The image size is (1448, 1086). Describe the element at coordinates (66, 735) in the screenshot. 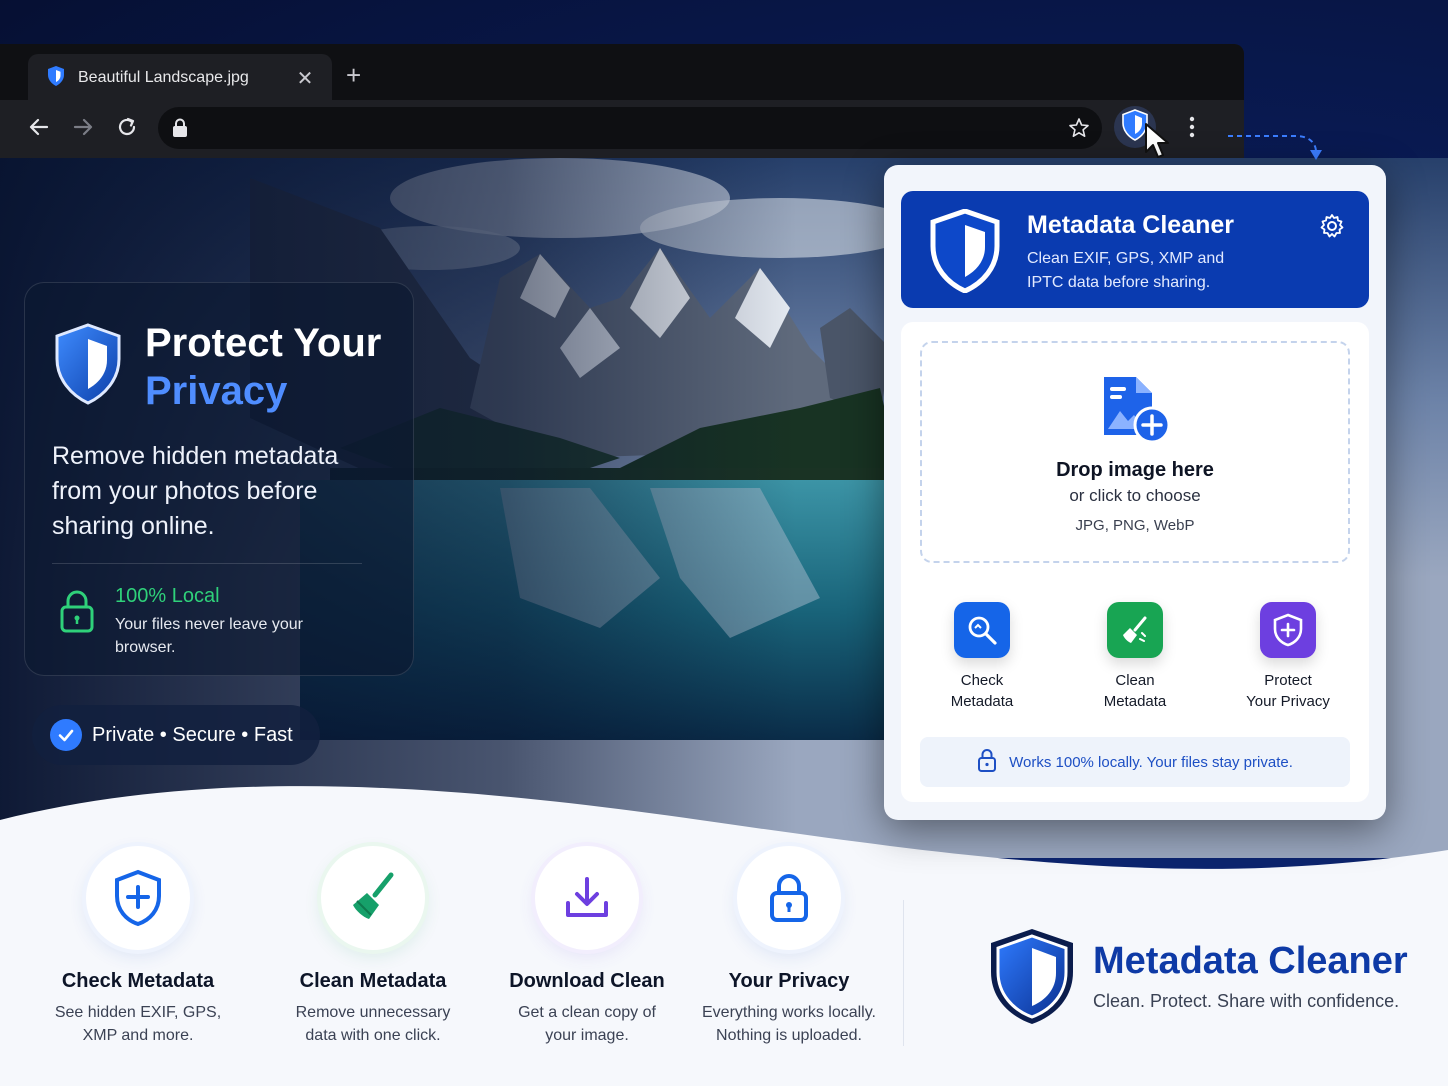

I see `checkmark-icon` at that location.